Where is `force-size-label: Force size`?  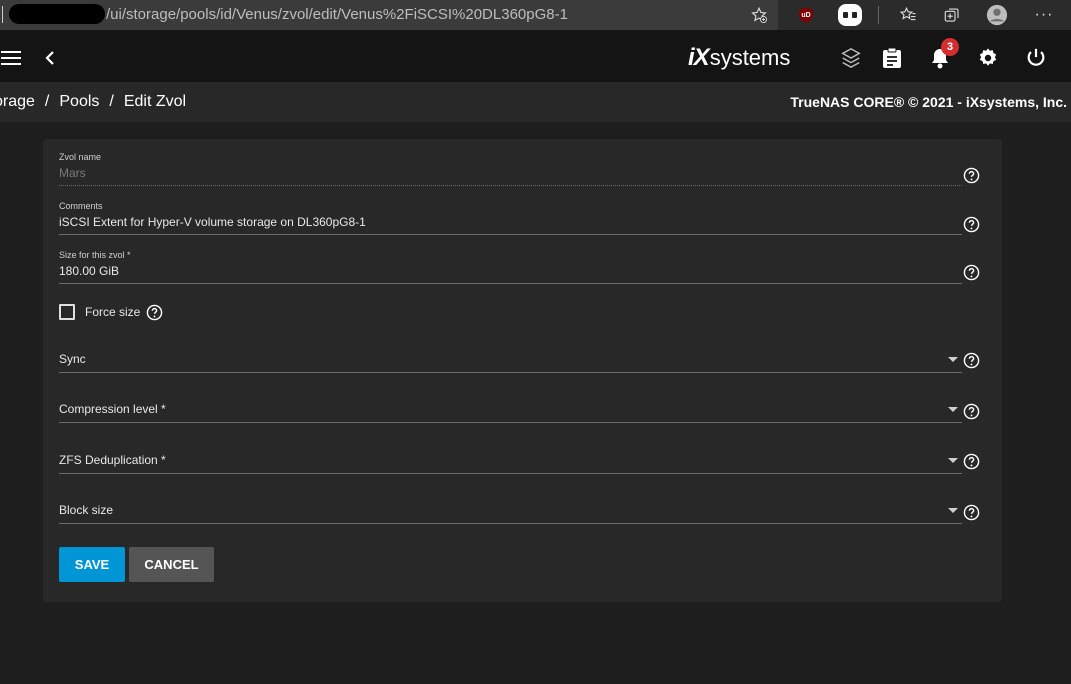 force-size-label: Force size is located at coordinates (113, 312).